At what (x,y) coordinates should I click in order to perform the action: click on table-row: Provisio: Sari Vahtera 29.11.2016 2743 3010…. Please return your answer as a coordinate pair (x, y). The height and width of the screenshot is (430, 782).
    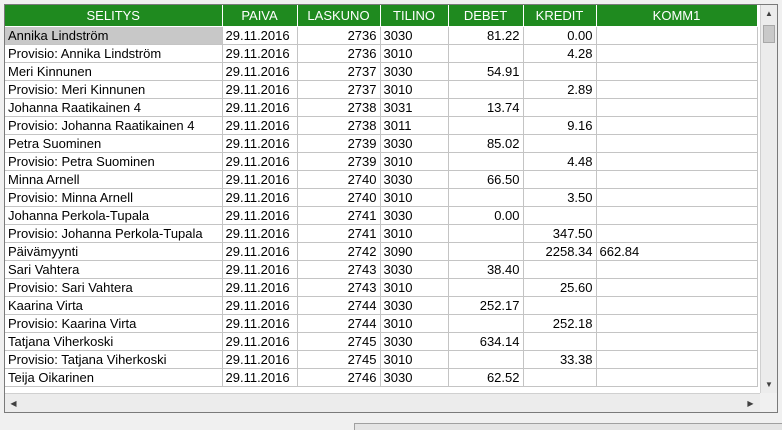
    Looking at the image, I should click on (381, 287).